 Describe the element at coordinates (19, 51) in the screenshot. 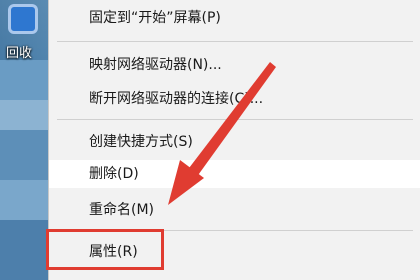

I see `desktop-icon-label: 回收` at that location.